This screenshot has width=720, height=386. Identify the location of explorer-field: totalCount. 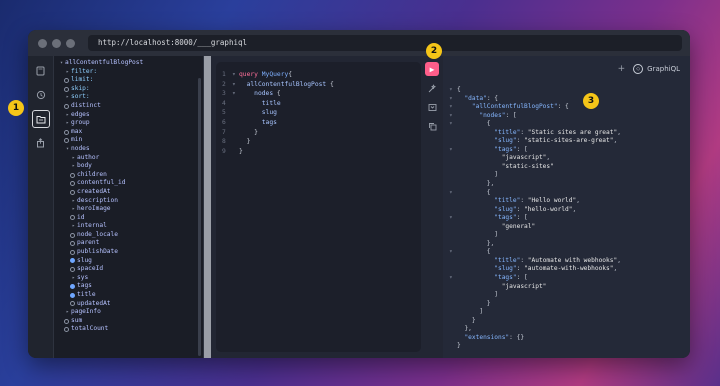
(128, 329).